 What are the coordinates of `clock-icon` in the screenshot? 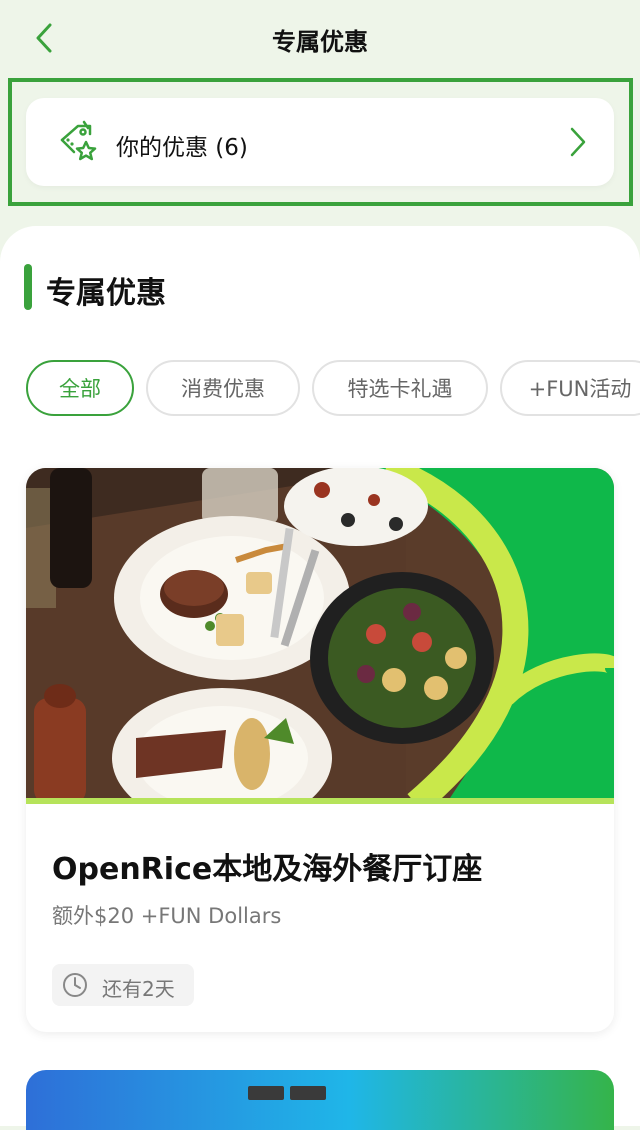 It's located at (75, 985).